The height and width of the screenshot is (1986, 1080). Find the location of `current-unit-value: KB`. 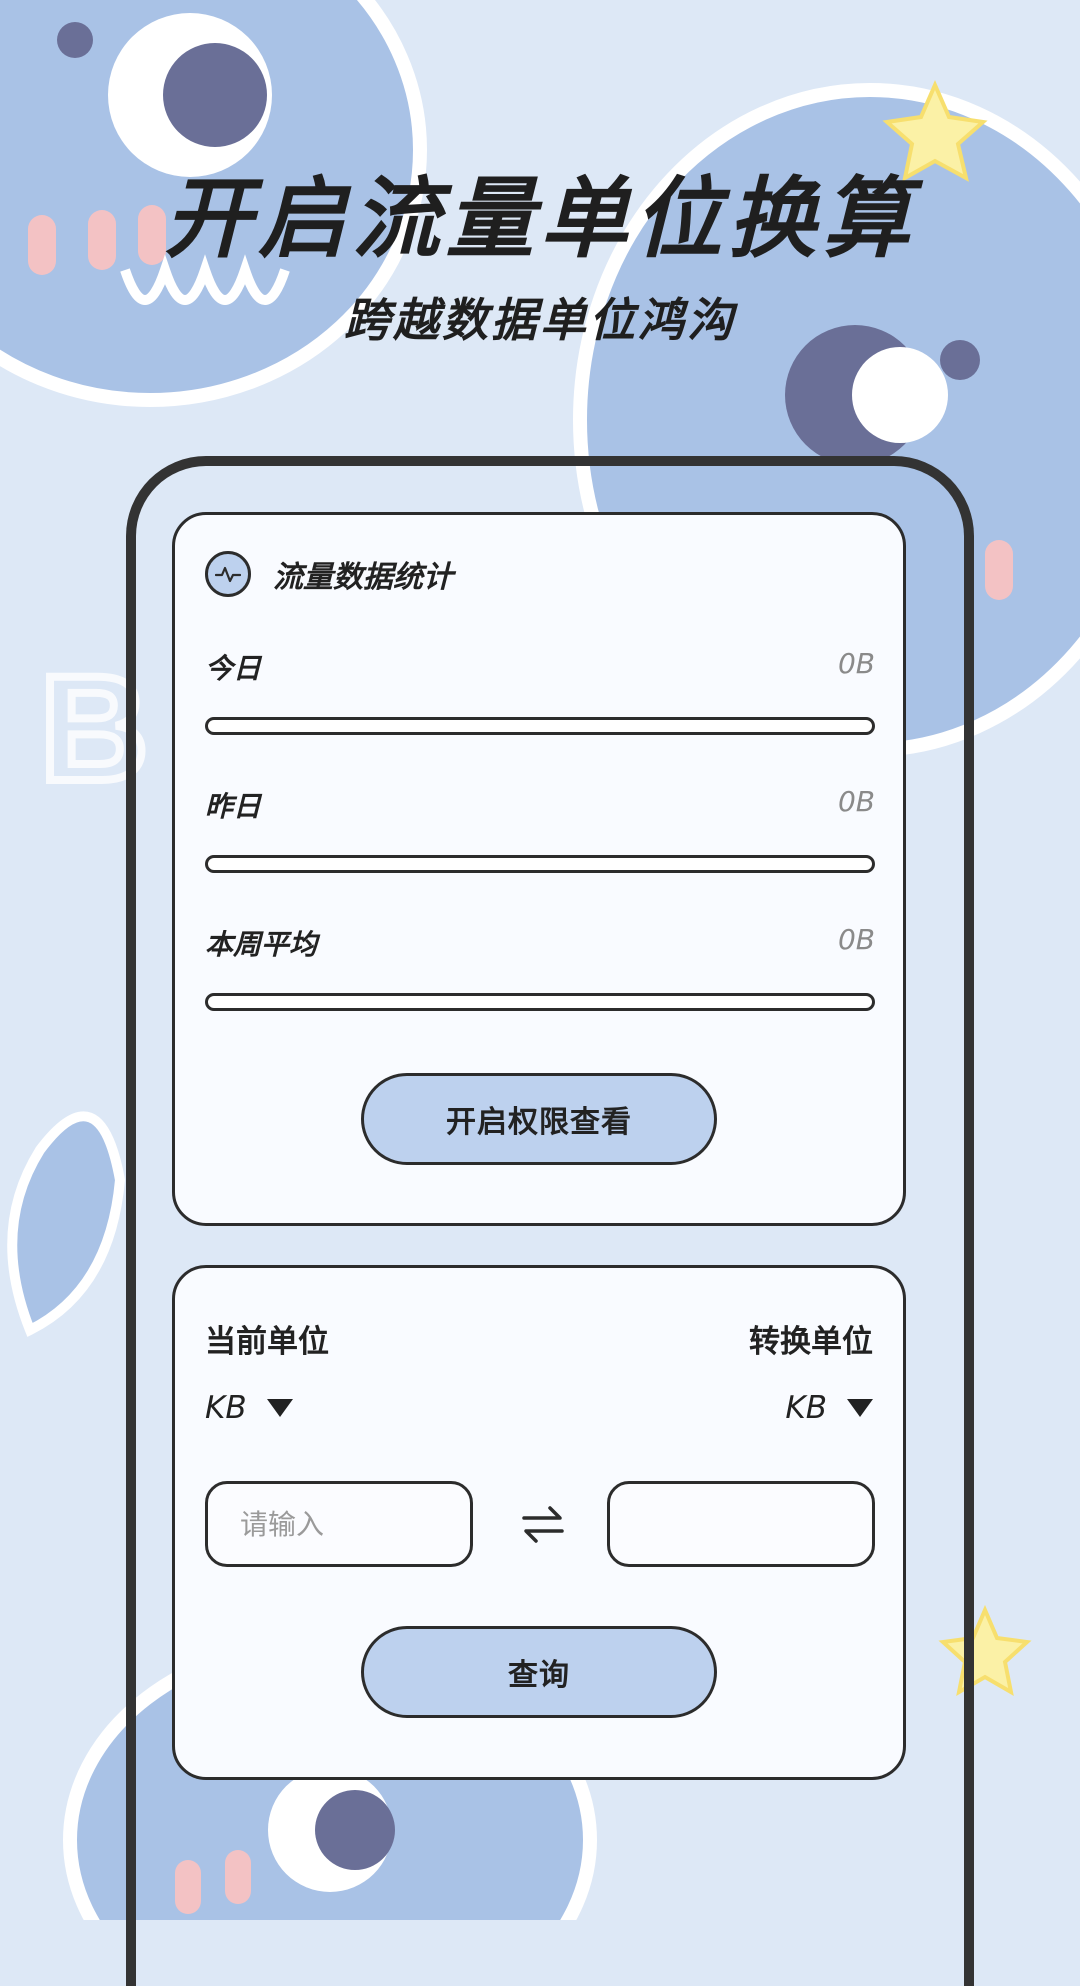

current-unit-value: KB is located at coordinates (226, 1408).